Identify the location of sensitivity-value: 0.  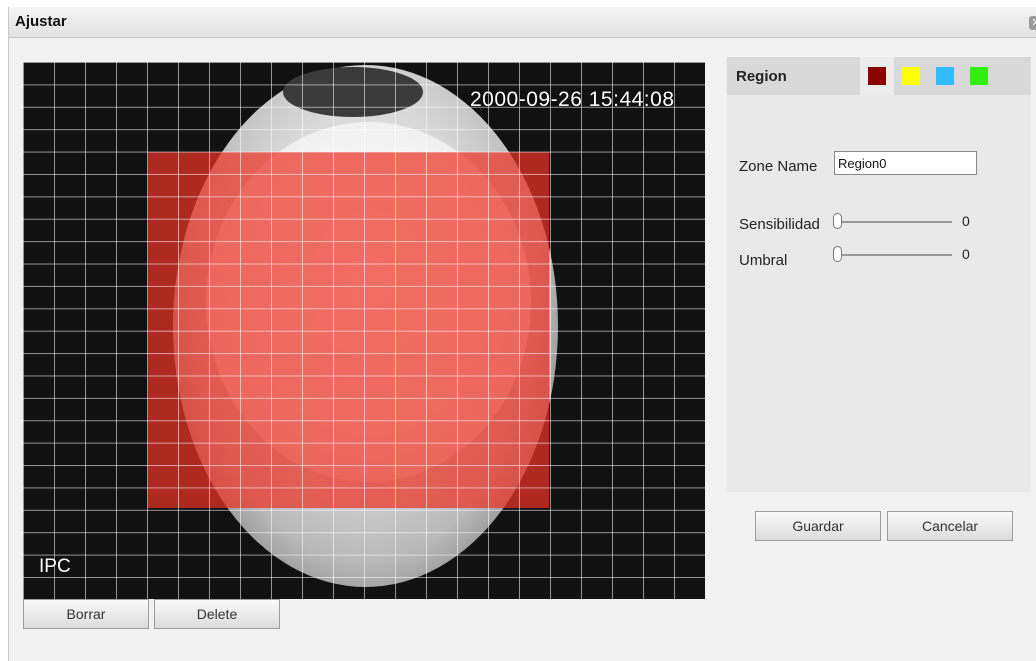
(966, 221).